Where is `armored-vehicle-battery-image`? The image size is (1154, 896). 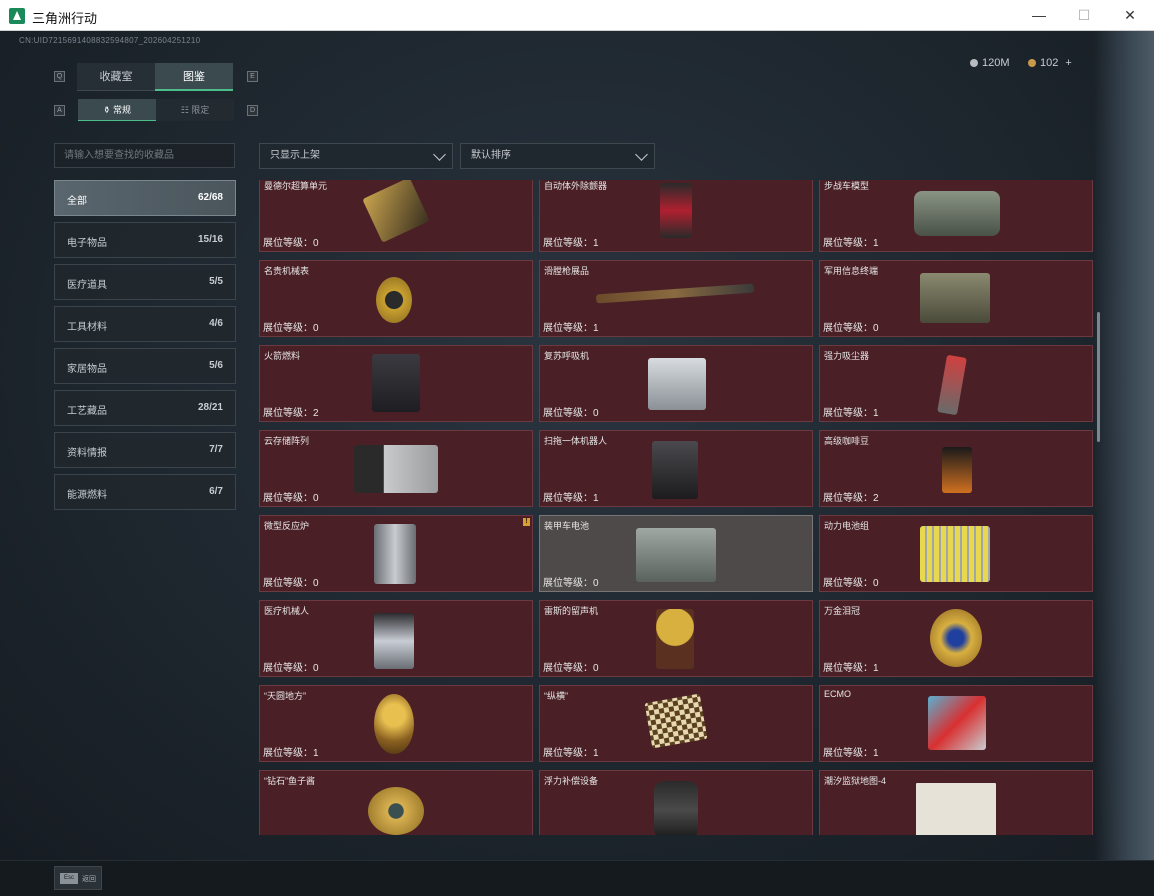
armored-vehicle-battery-image is located at coordinates (676, 555).